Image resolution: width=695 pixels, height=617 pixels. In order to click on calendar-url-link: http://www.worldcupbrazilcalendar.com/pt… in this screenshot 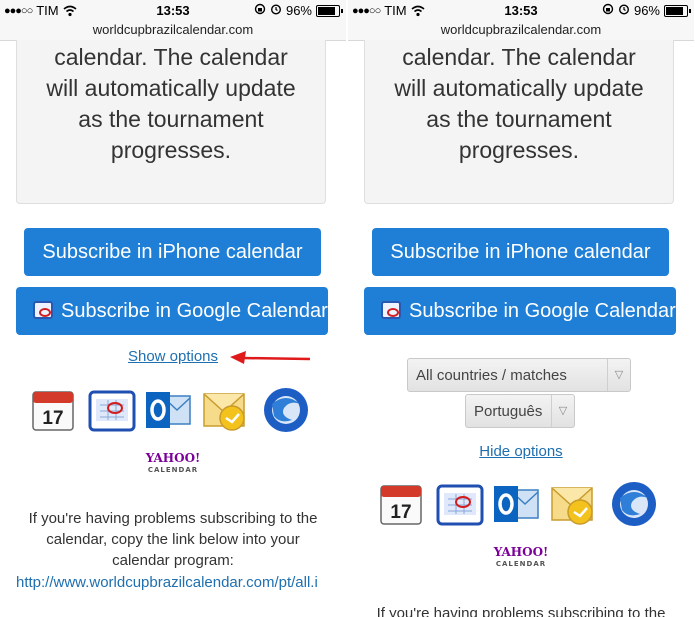, I will do `click(167, 582)`.